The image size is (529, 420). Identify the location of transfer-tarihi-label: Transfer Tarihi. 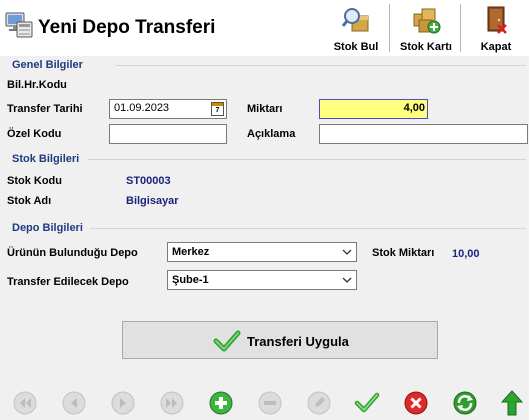
(45, 109).